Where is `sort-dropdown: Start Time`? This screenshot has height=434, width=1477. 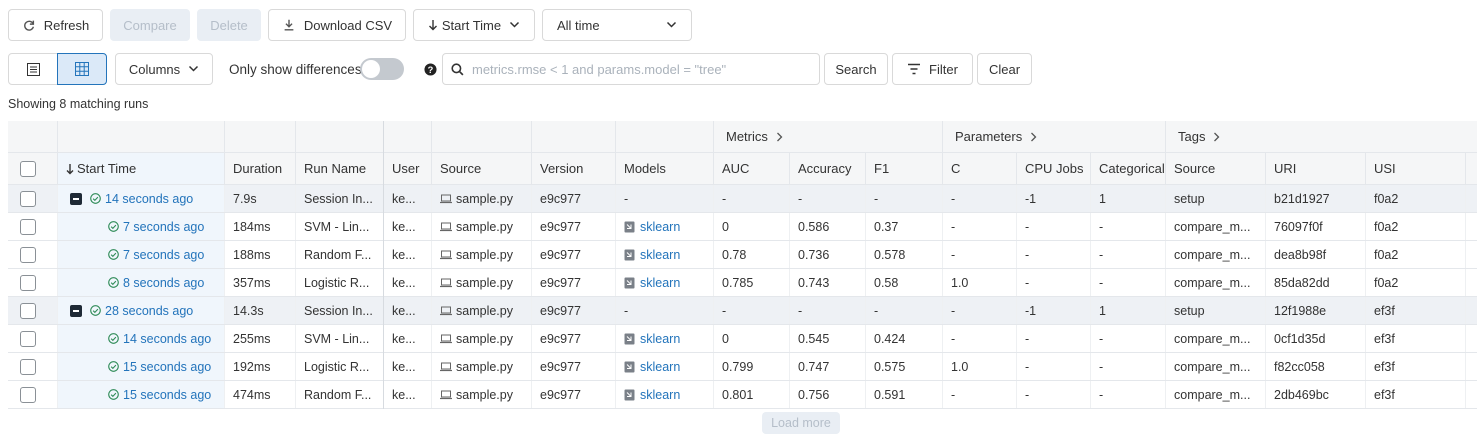 sort-dropdown: Start Time is located at coordinates (474, 25).